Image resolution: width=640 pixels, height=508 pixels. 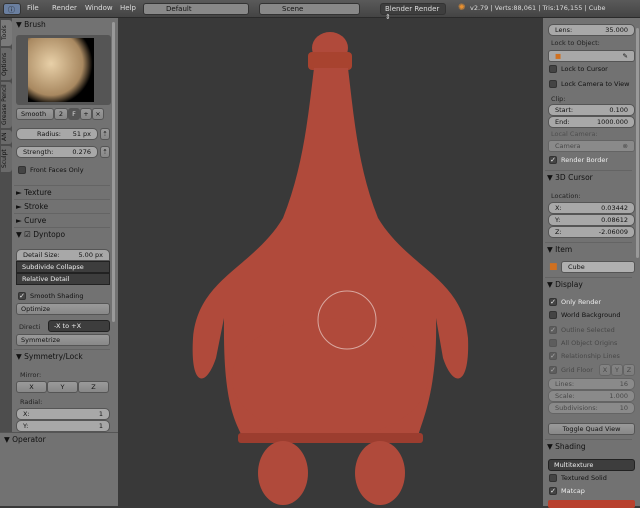 What do you see at coordinates (25, 439) in the screenshot?
I see `operator-header: ▼ Operator` at bounding box center [25, 439].